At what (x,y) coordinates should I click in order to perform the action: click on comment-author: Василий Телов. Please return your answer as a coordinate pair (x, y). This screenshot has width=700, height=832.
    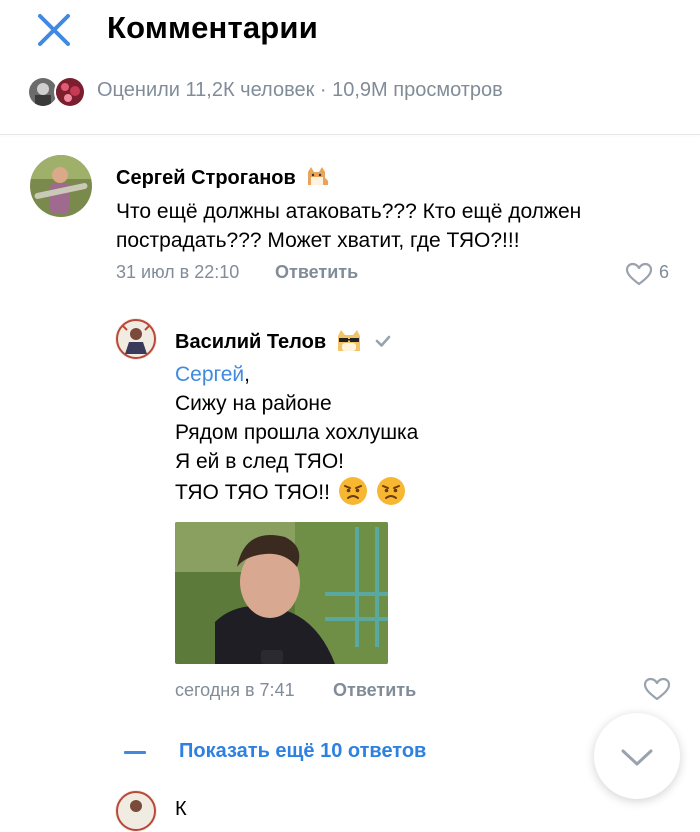
    Looking at the image, I should click on (284, 340).